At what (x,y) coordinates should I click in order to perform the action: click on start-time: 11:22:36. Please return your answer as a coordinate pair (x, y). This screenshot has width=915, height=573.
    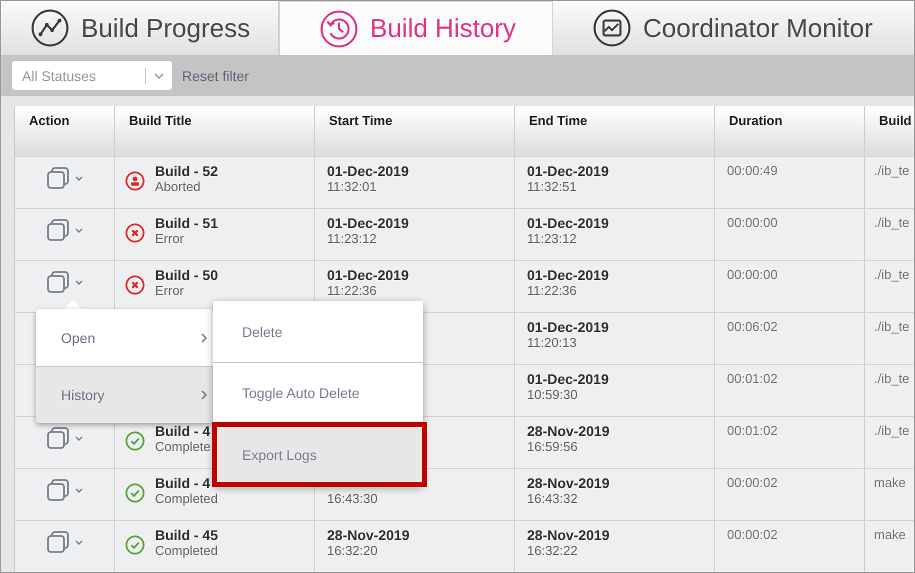
    Looking at the image, I should click on (352, 290).